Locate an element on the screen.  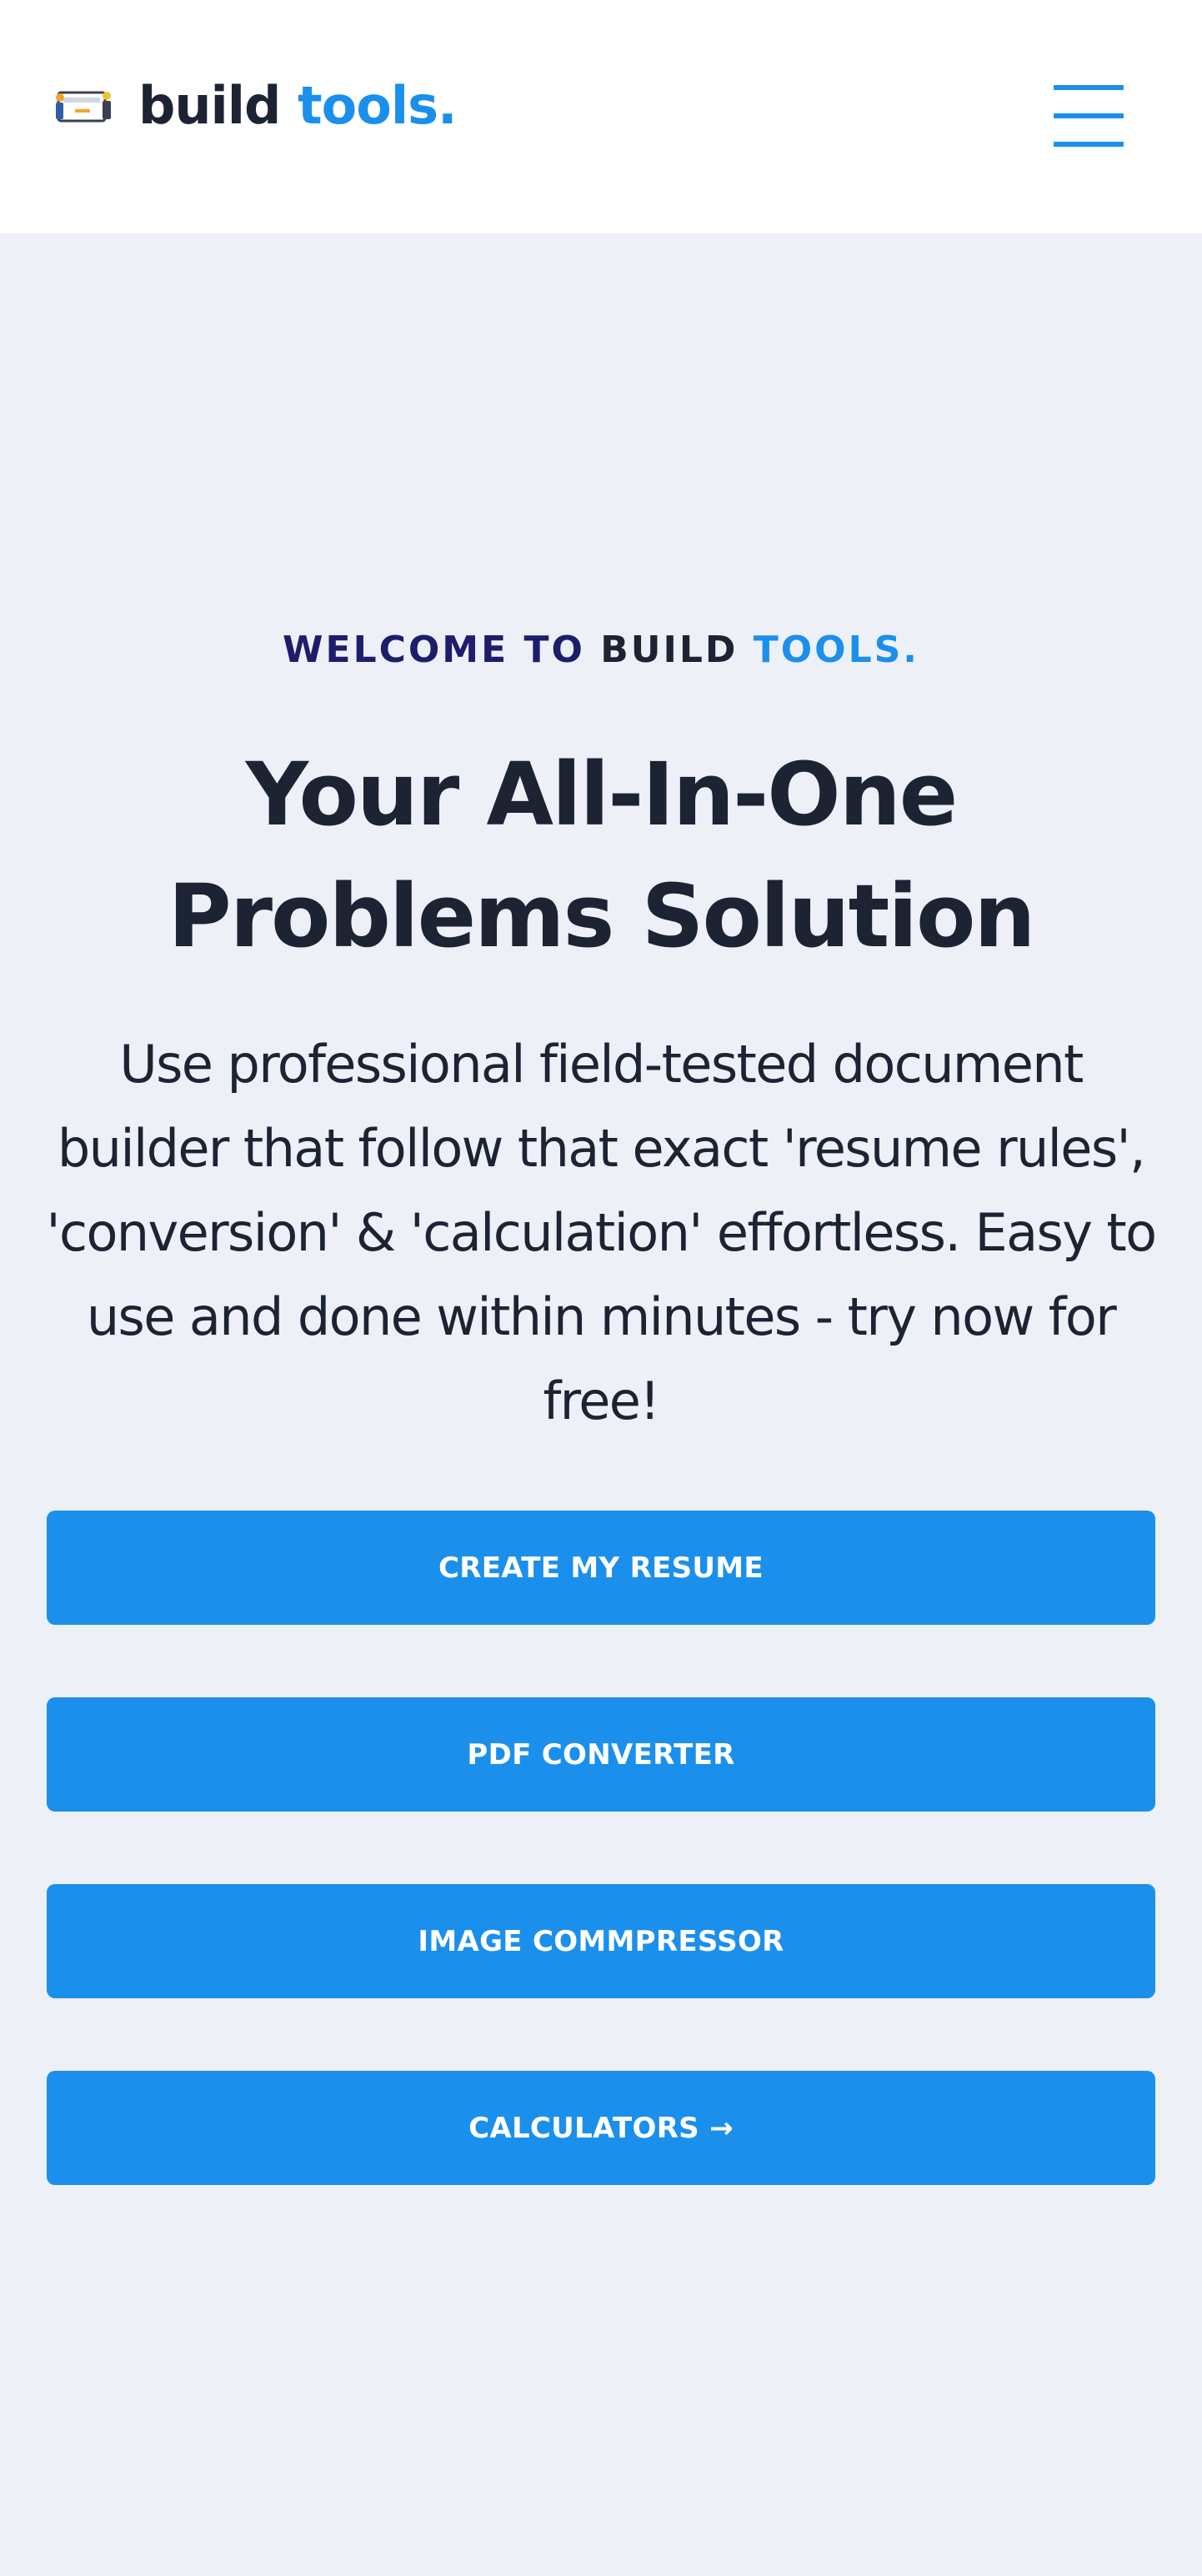
site-logo: build tools. is located at coordinates (254, 106).